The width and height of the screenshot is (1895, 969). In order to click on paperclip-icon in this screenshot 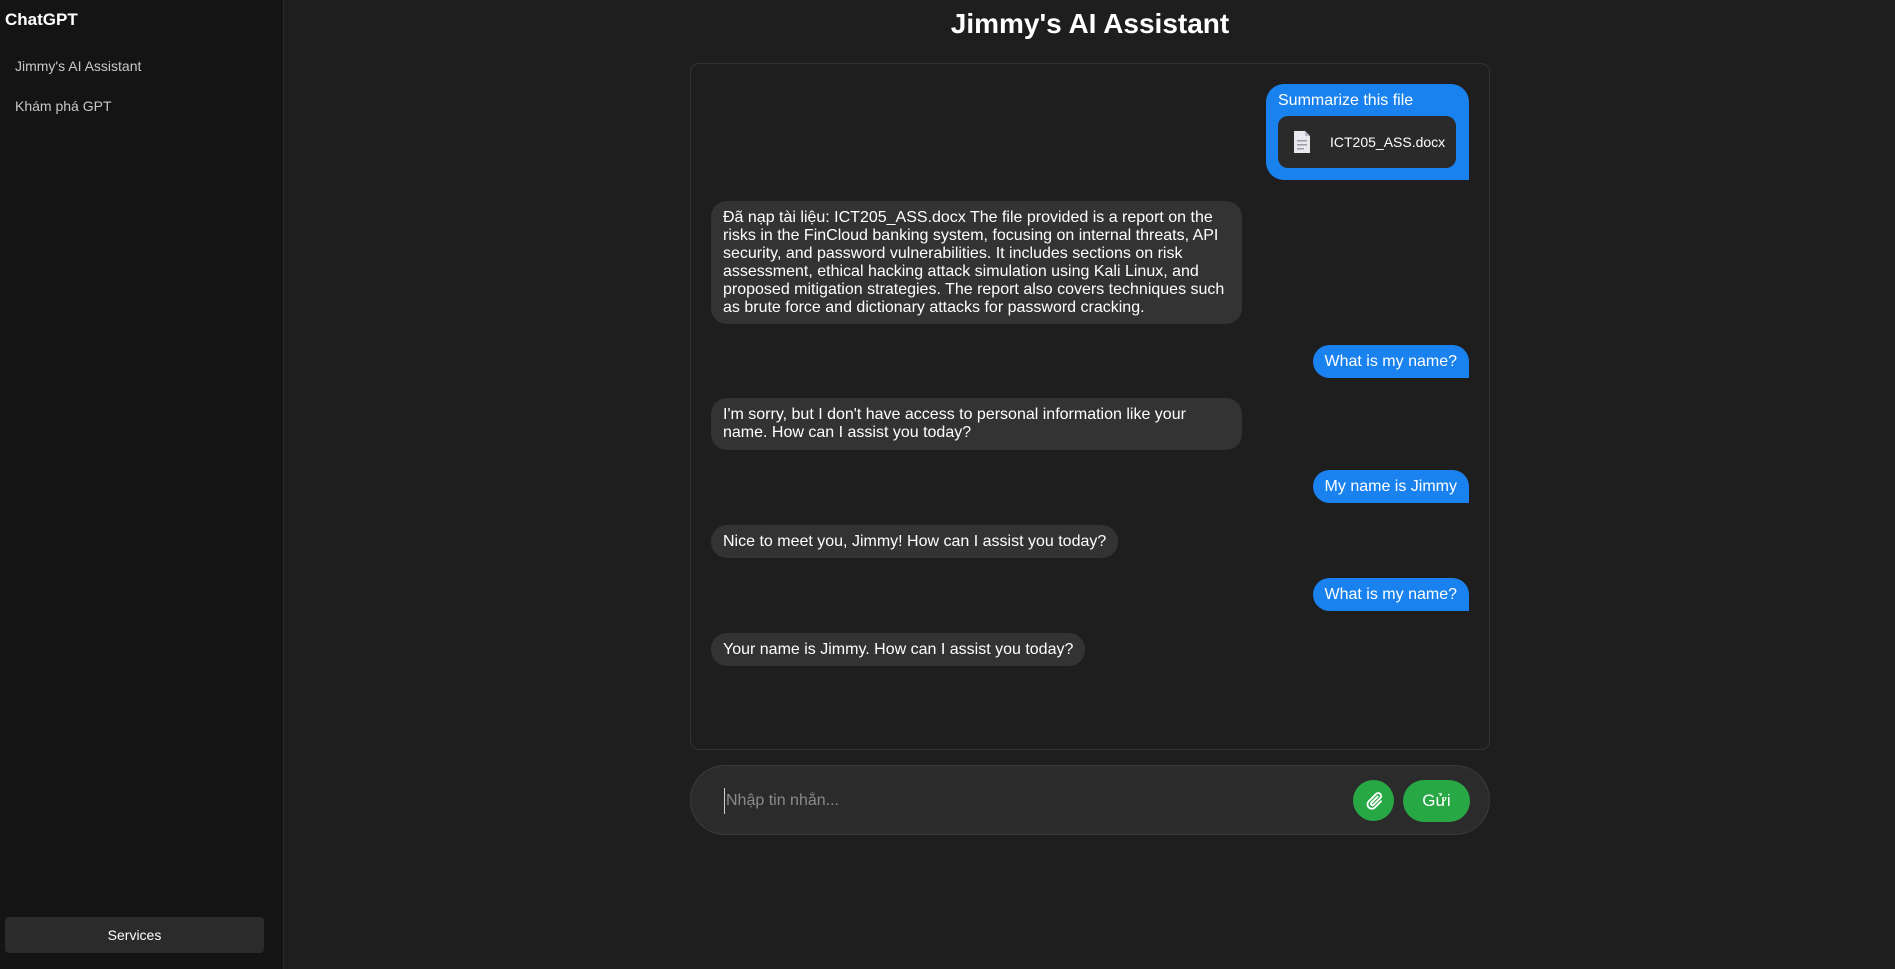, I will do `click(1374, 800)`.